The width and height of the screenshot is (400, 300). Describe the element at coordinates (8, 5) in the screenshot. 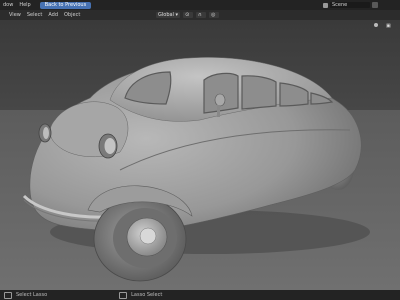

I see `menu-item-window: dow` at that location.